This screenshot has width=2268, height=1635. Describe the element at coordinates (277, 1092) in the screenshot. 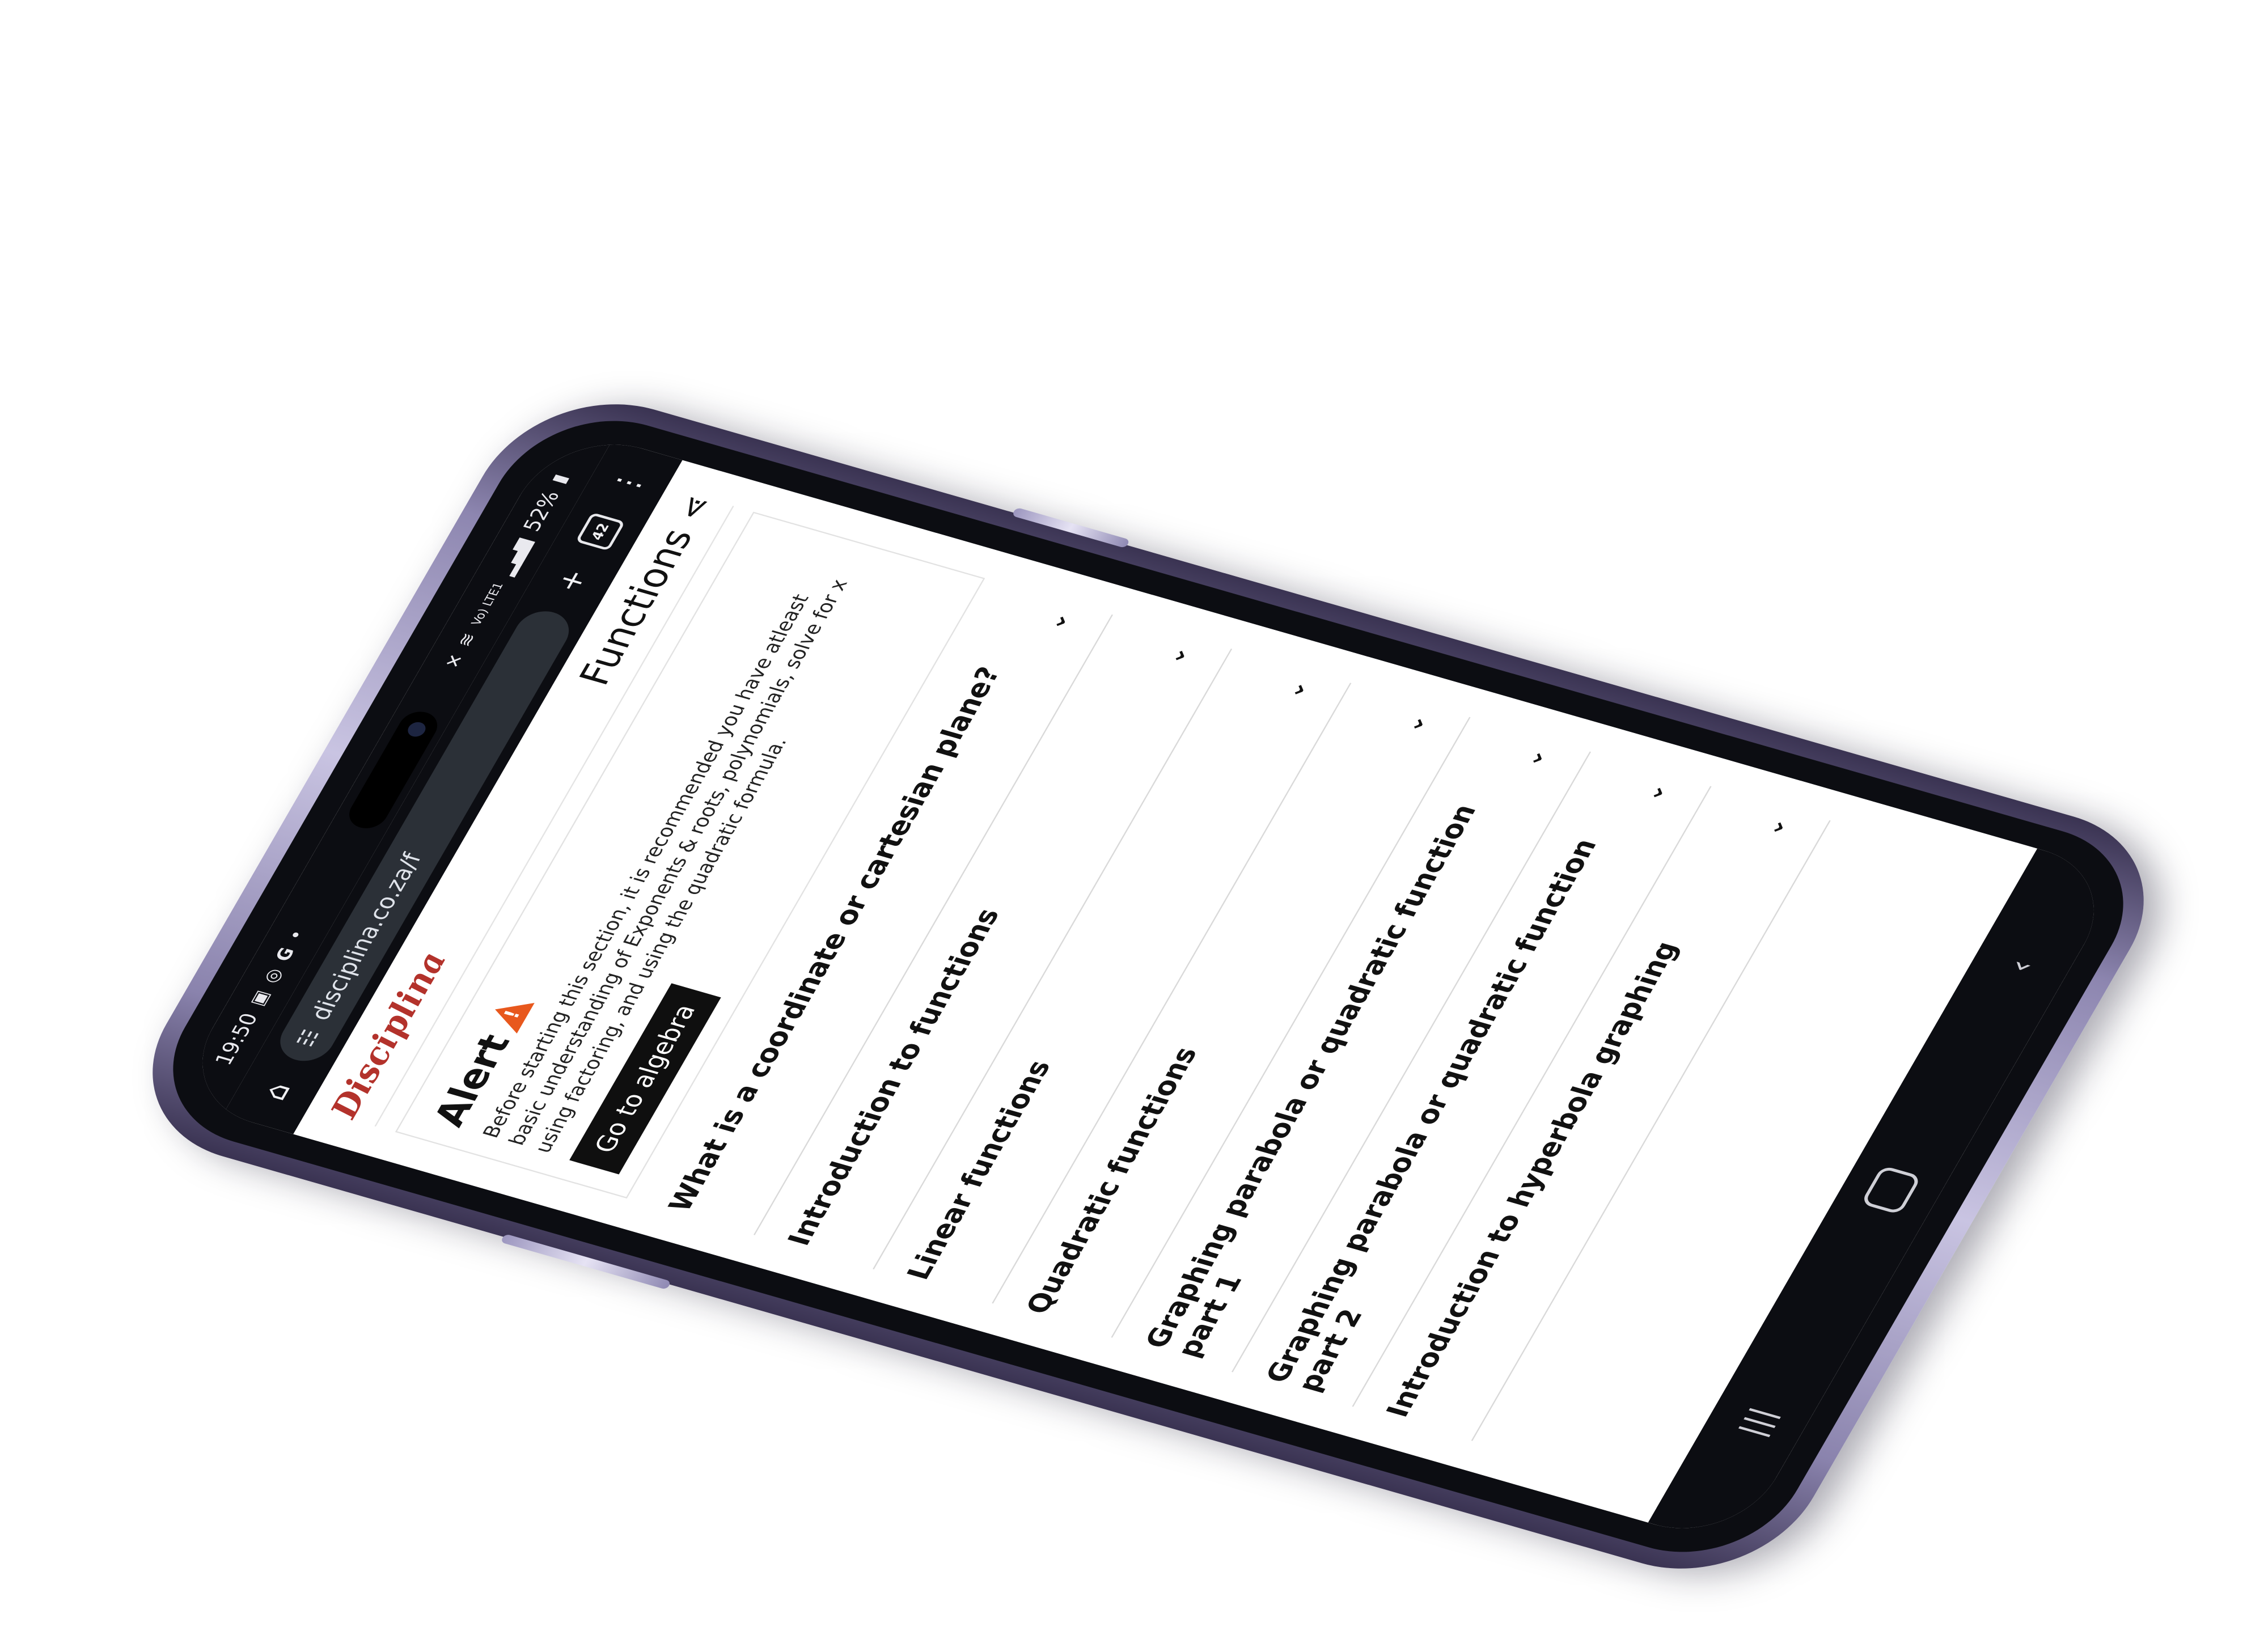

I see `home-icon: ⌂` at that location.